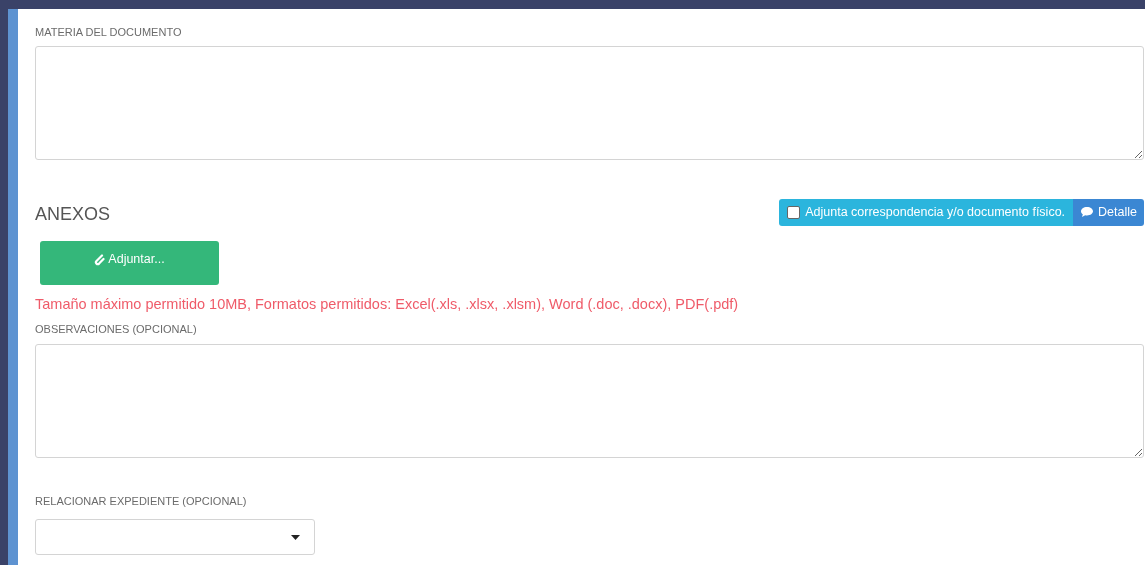 The image size is (1145, 565). What do you see at coordinates (116, 330) in the screenshot?
I see `field-label: OBSERVACIONES (OPCIONAL)` at bounding box center [116, 330].